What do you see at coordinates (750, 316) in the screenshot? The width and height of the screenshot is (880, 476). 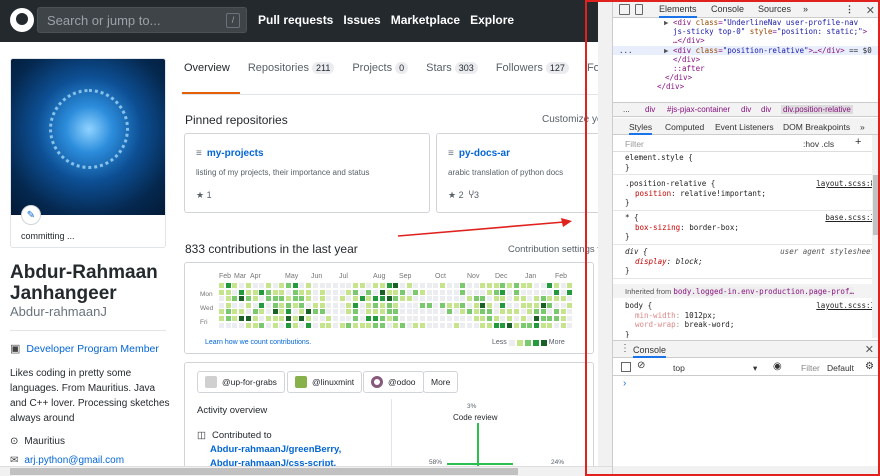 I see `css-declaration: min-width: 1012px;` at bounding box center [750, 316].